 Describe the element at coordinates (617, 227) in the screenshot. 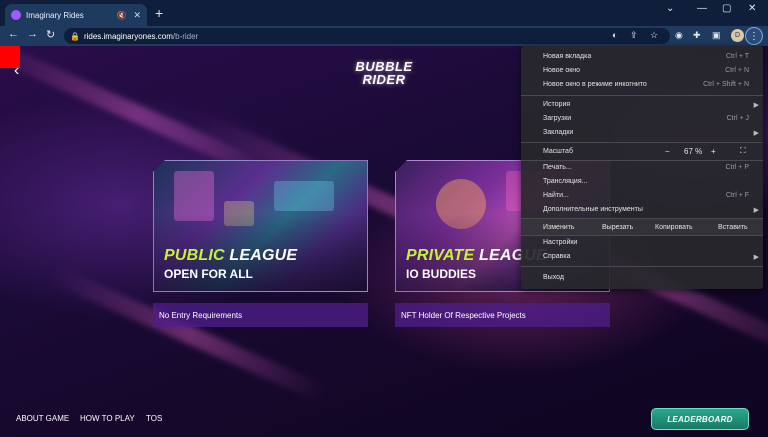

I see `cut-button: Вырезать` at that location.